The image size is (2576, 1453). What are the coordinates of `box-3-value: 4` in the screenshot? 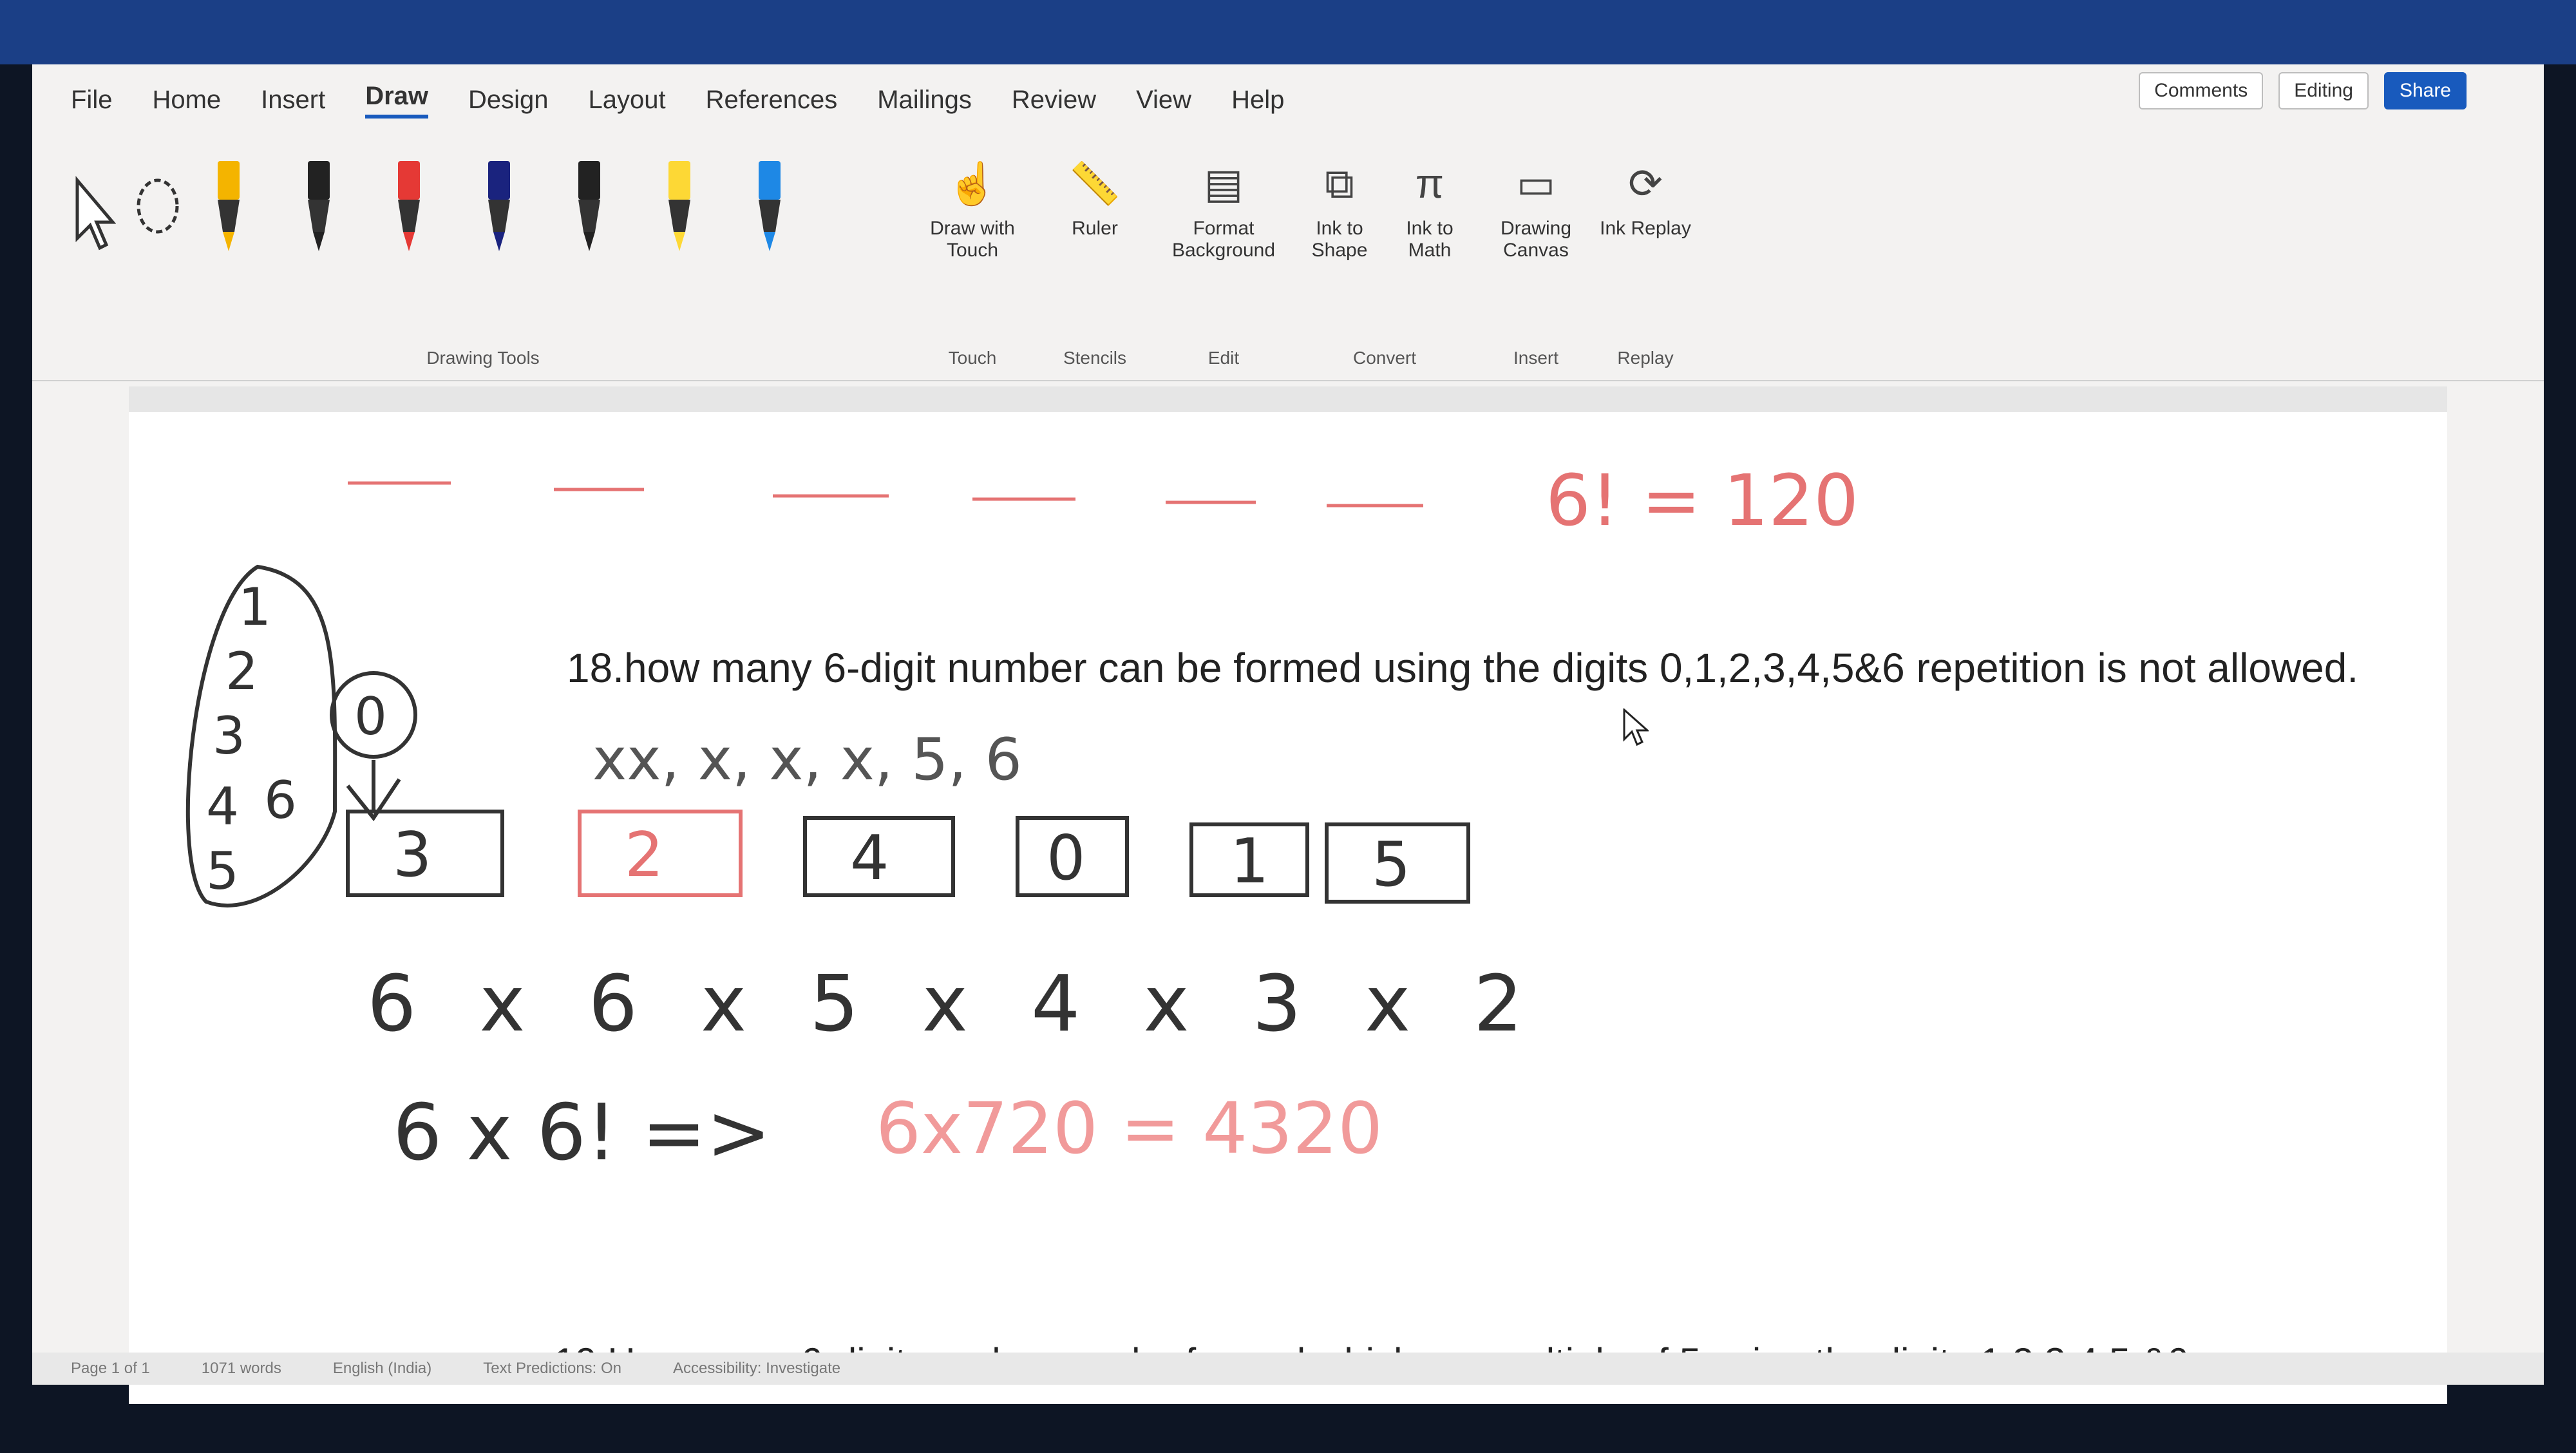 It's located at (870, 858).